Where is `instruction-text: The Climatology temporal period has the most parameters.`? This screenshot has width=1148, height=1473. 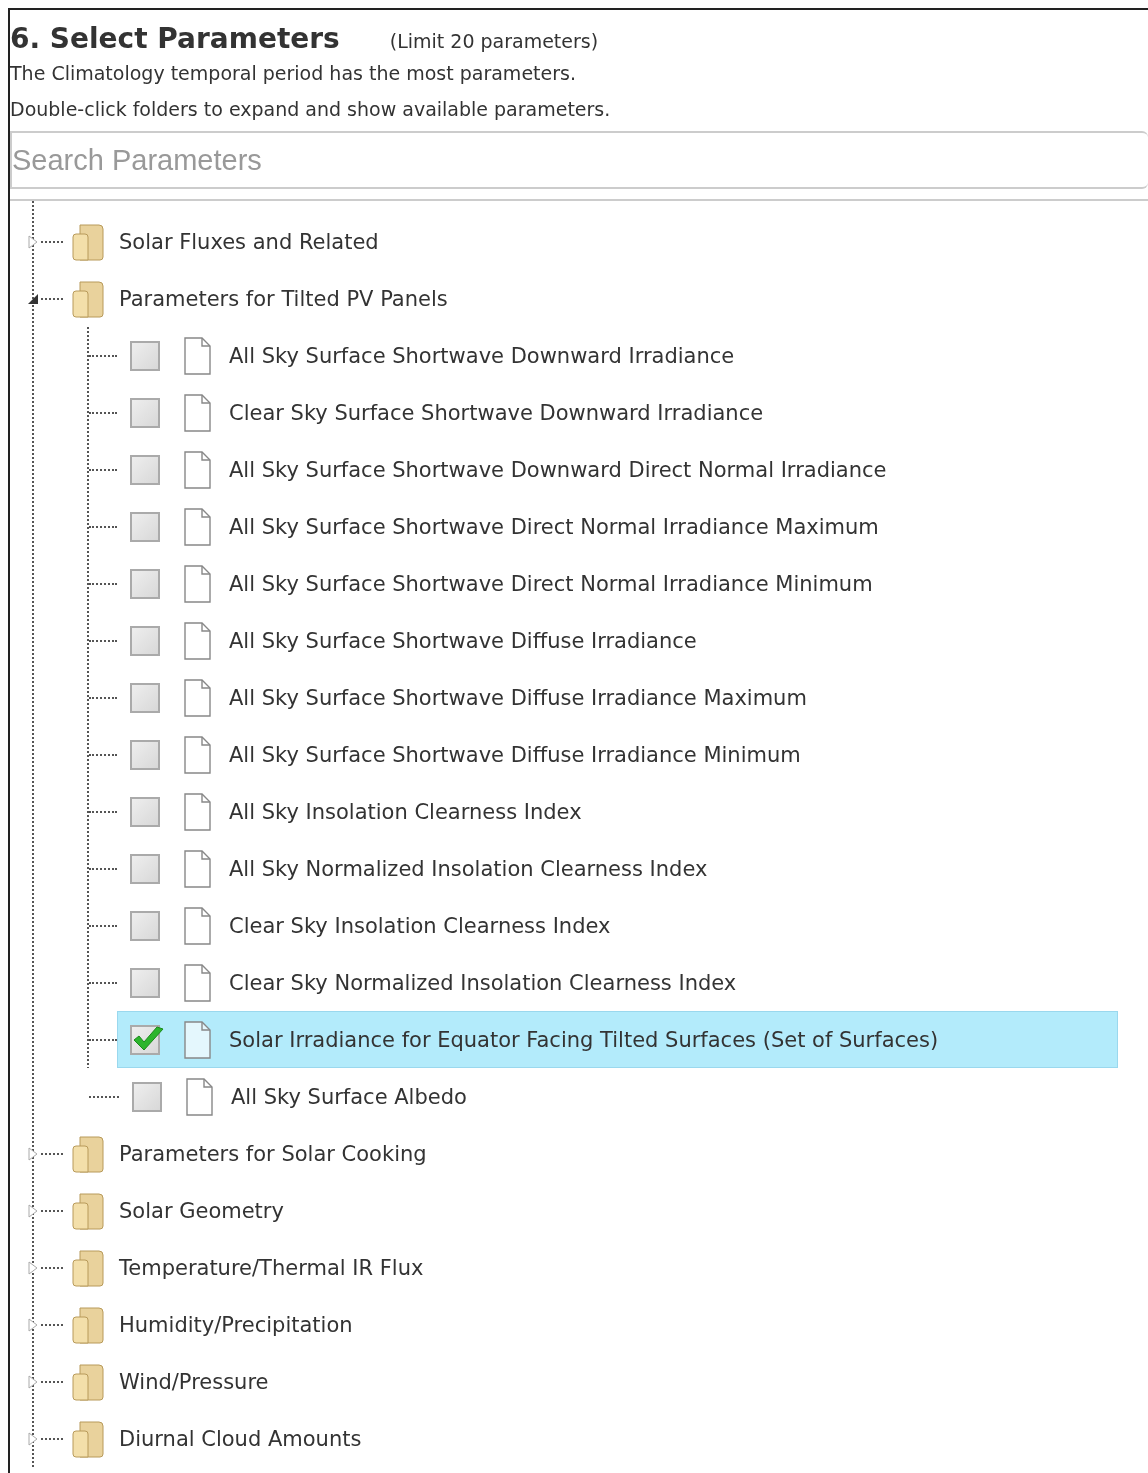 instruction-text: The Climatology temporal period has the most parameters. is located at coordinates (293, 73).